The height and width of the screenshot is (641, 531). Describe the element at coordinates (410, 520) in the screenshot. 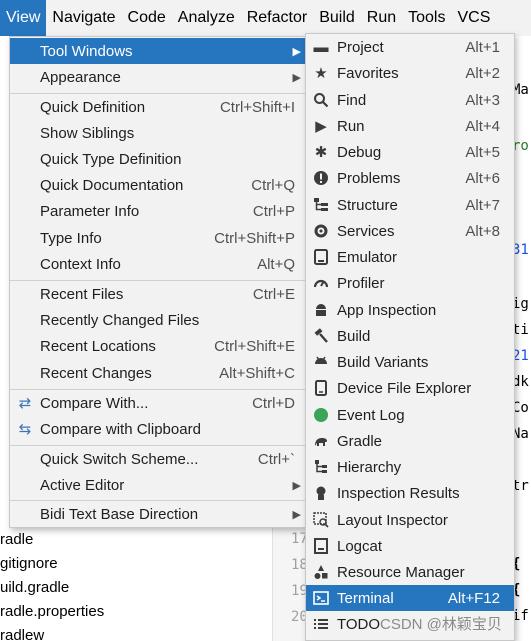

I see `tool-window-layout-inspector: Layout Inspector` at that location.